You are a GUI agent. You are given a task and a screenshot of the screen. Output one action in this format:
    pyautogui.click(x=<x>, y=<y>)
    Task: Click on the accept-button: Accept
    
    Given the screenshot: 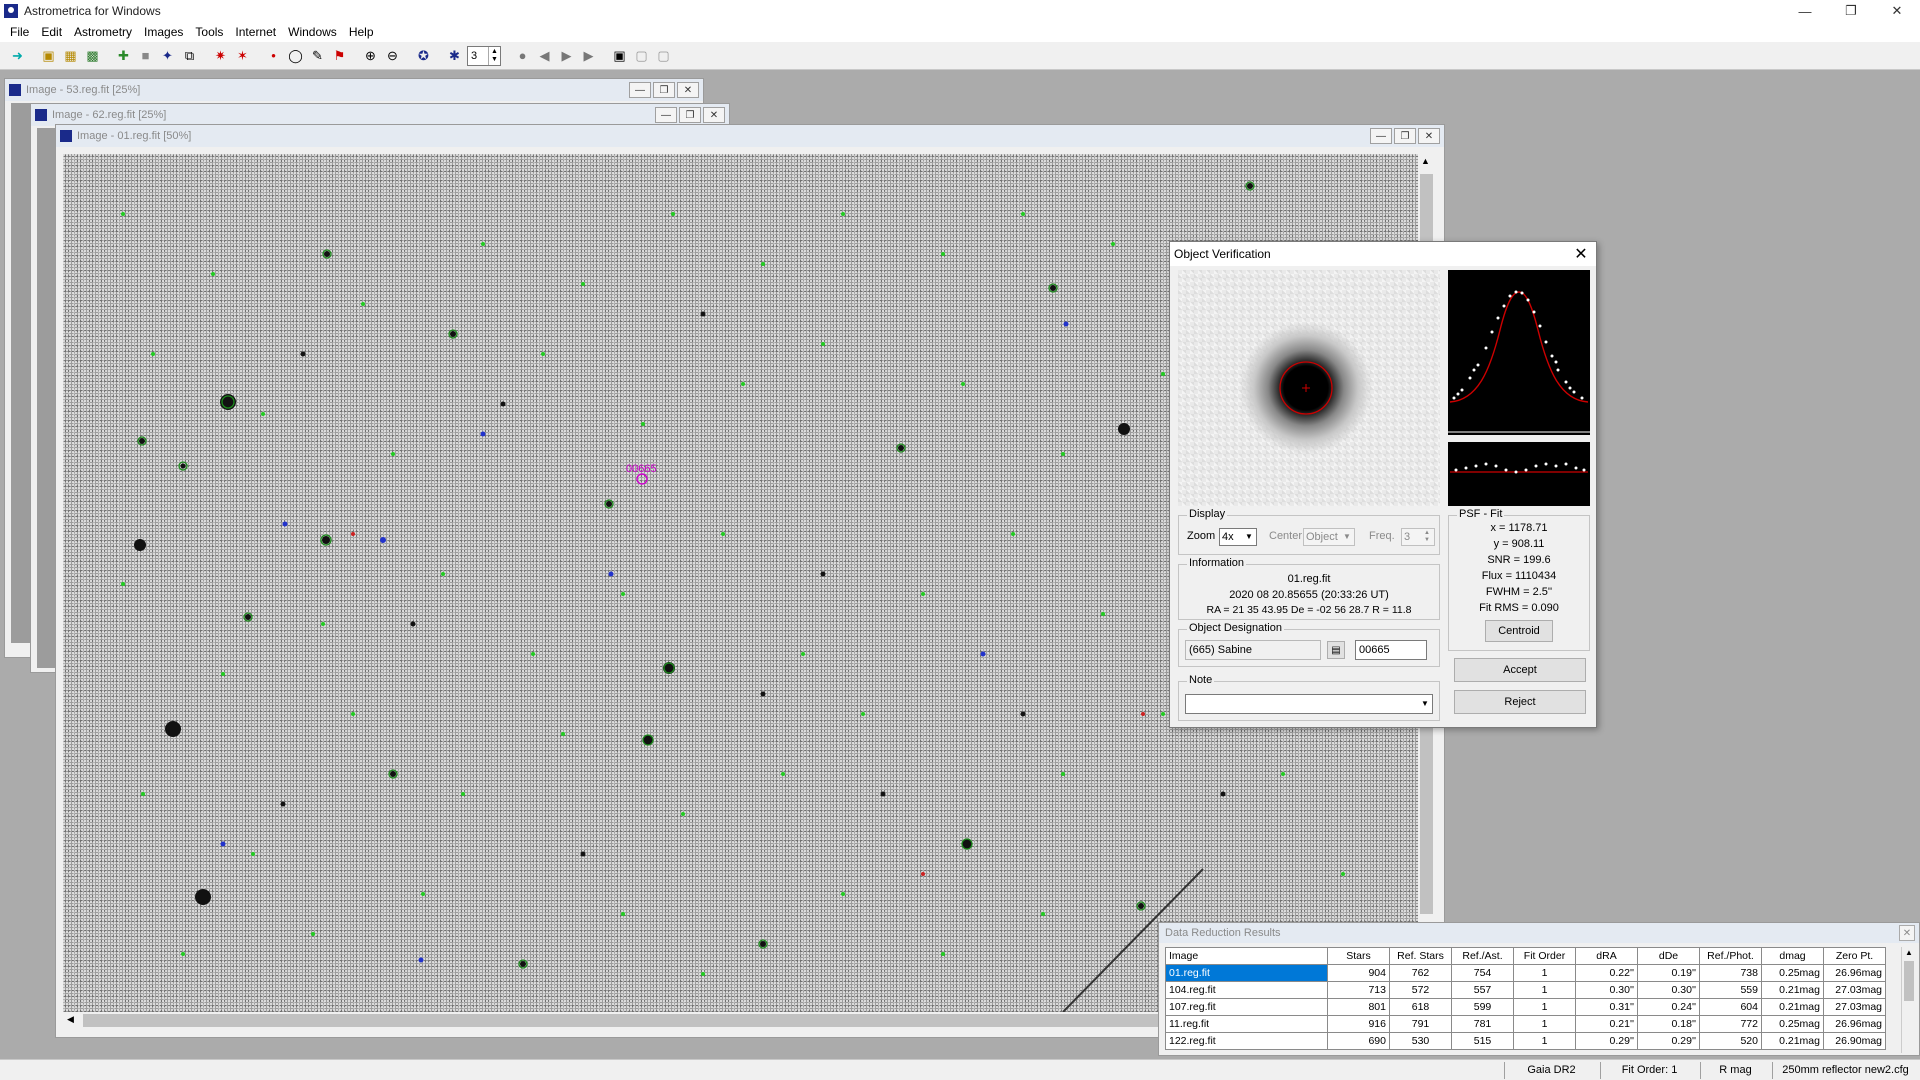 What is the action you would take?
    pyautogui.click(x=1520, y=670)
    